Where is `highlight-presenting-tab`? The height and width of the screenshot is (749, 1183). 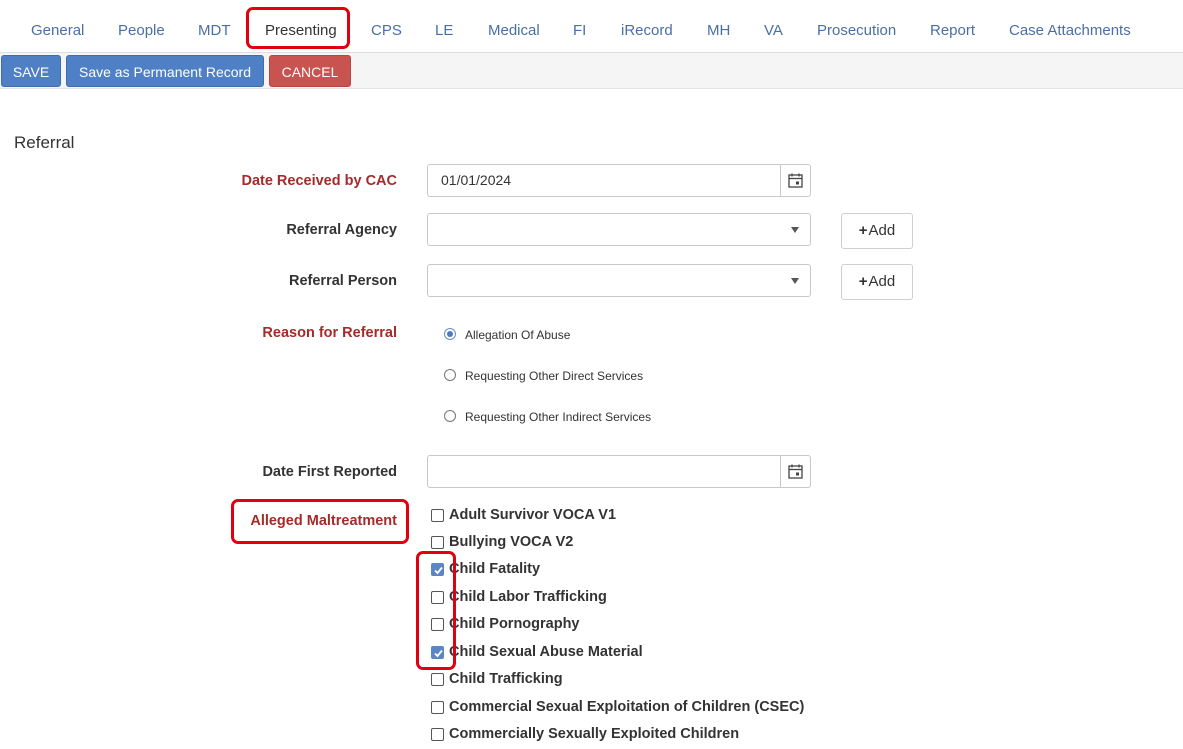 highlight-presenting-tab is located at coordinates (298, 28).